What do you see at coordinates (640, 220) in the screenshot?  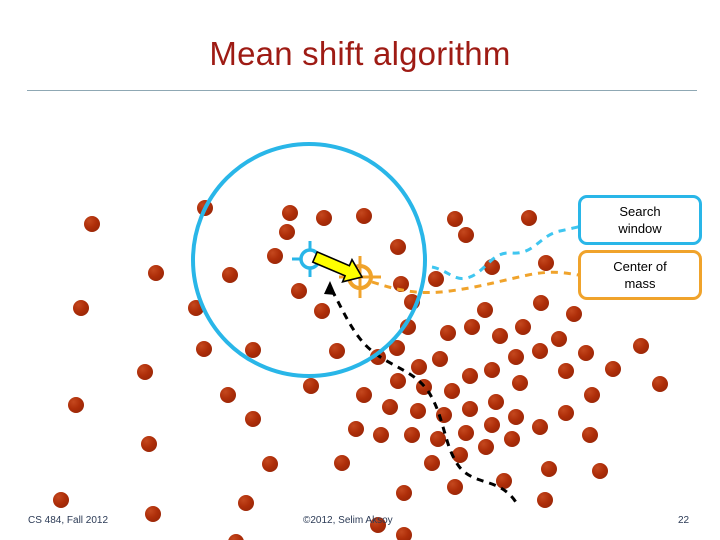 I see `callout-search-window: Search window` at bounding box center [640, 220].